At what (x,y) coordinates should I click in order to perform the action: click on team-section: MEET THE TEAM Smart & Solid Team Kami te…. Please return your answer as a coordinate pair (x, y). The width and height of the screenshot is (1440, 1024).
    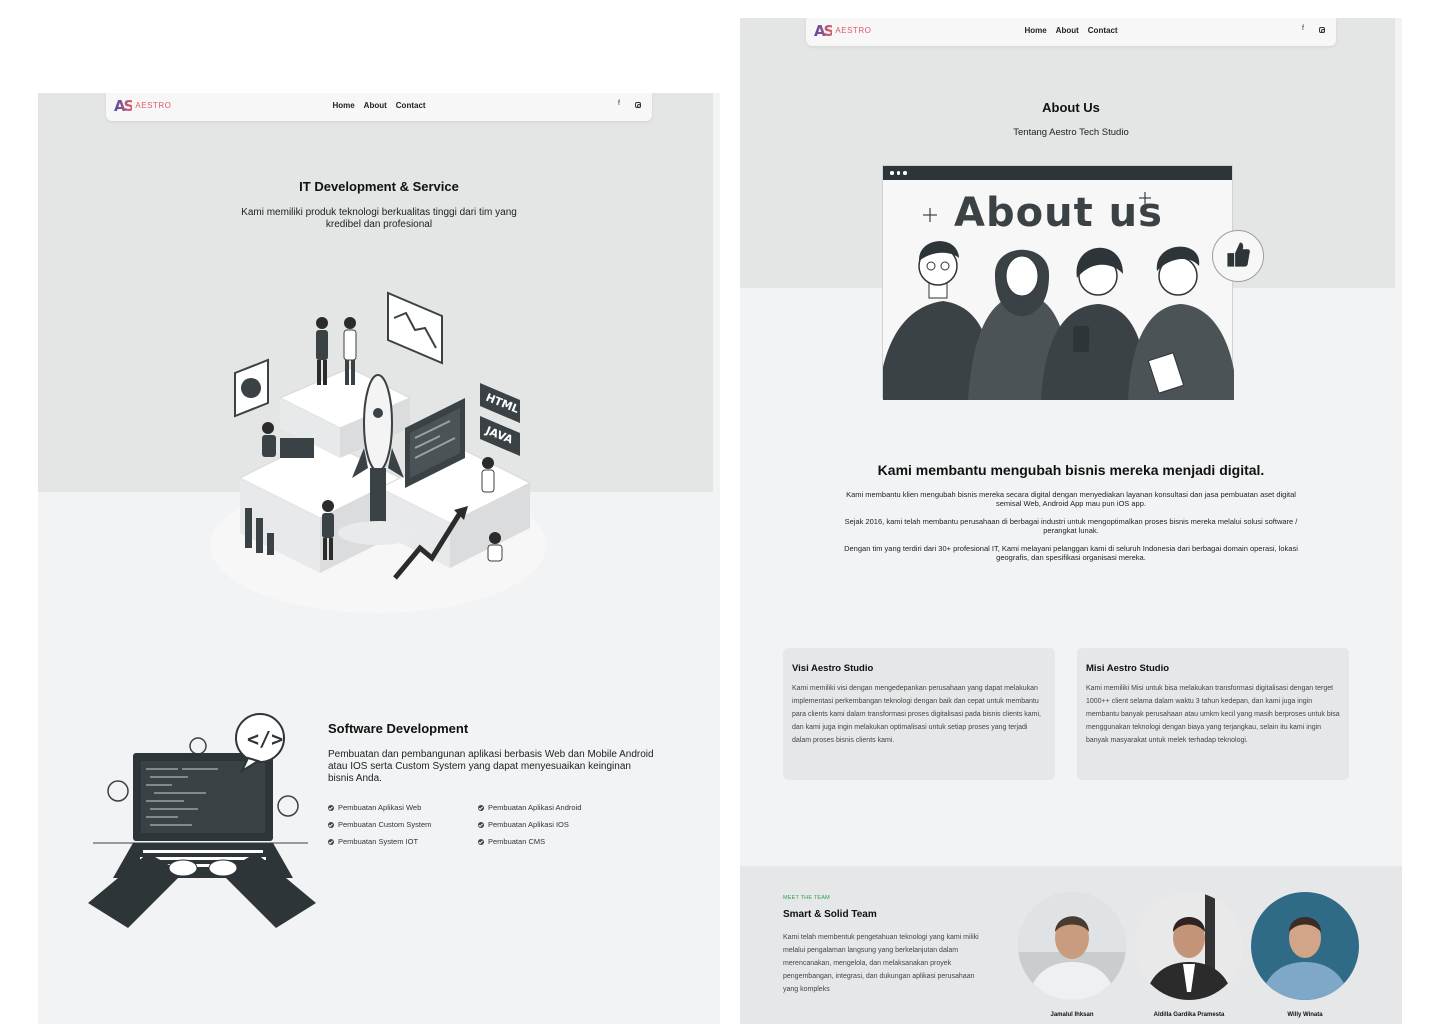
    Looking at the image, I should click on (1071, 945).